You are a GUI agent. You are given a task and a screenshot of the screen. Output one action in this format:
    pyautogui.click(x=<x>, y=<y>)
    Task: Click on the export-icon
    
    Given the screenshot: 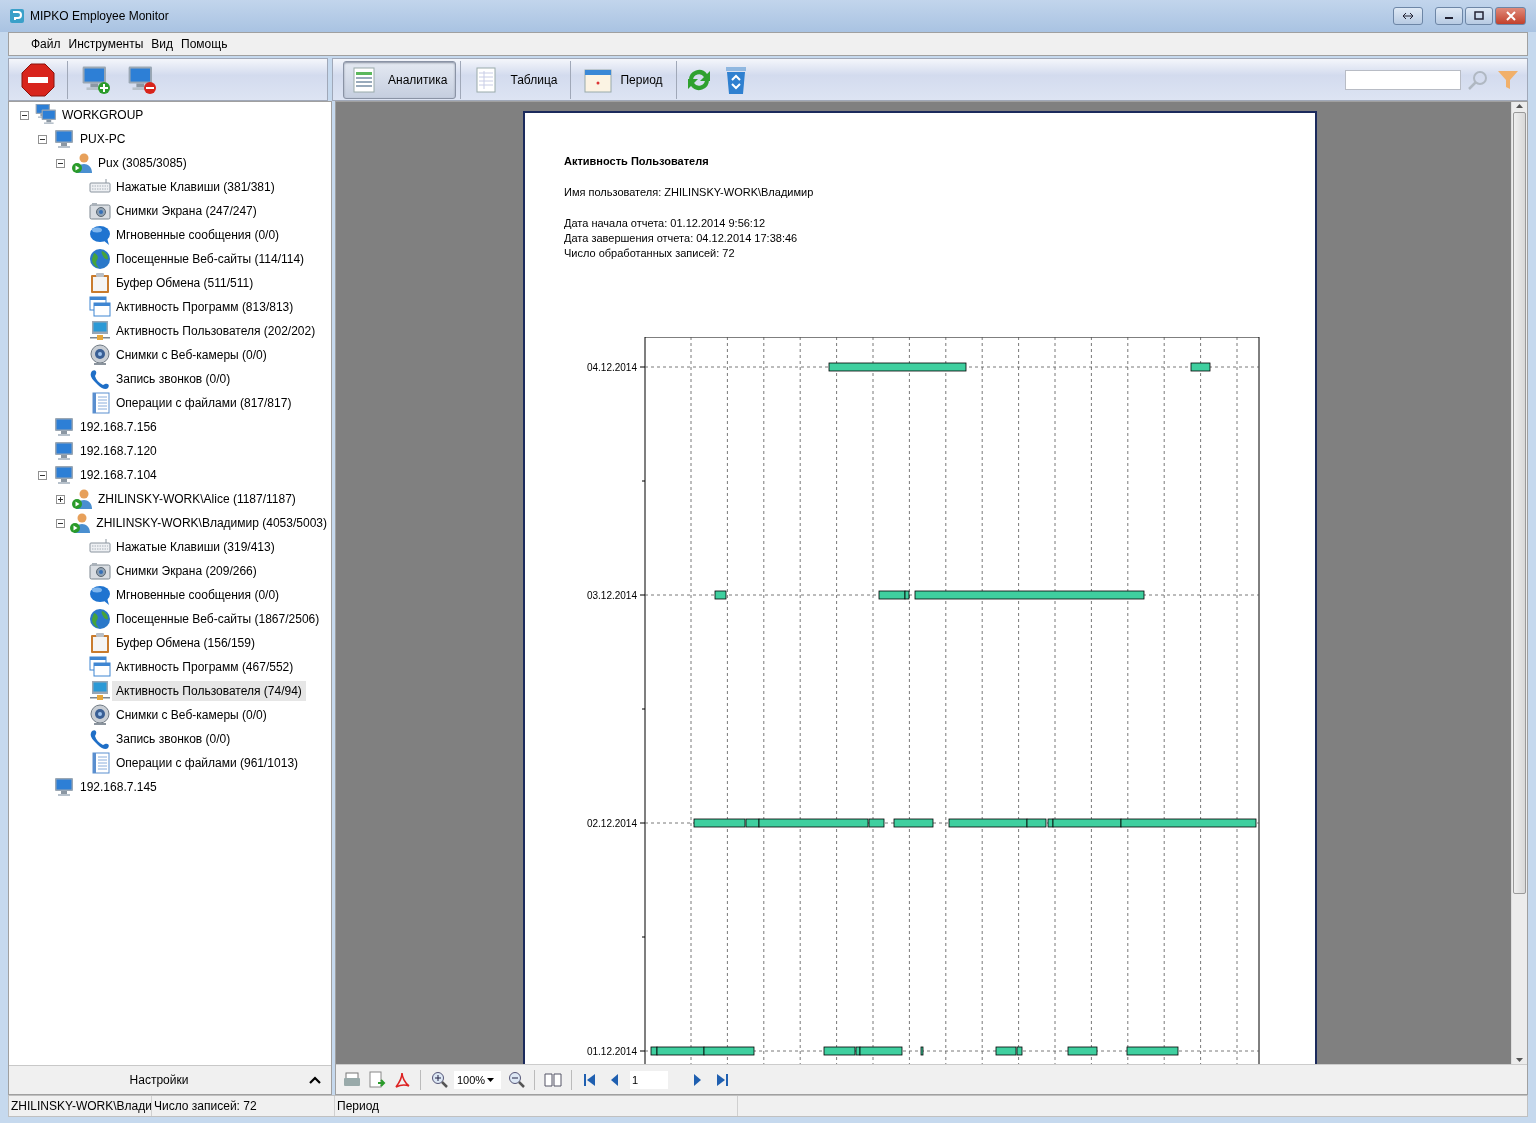 What is the action you would take?
    pyautogui.click(x=377, y=1079)
    